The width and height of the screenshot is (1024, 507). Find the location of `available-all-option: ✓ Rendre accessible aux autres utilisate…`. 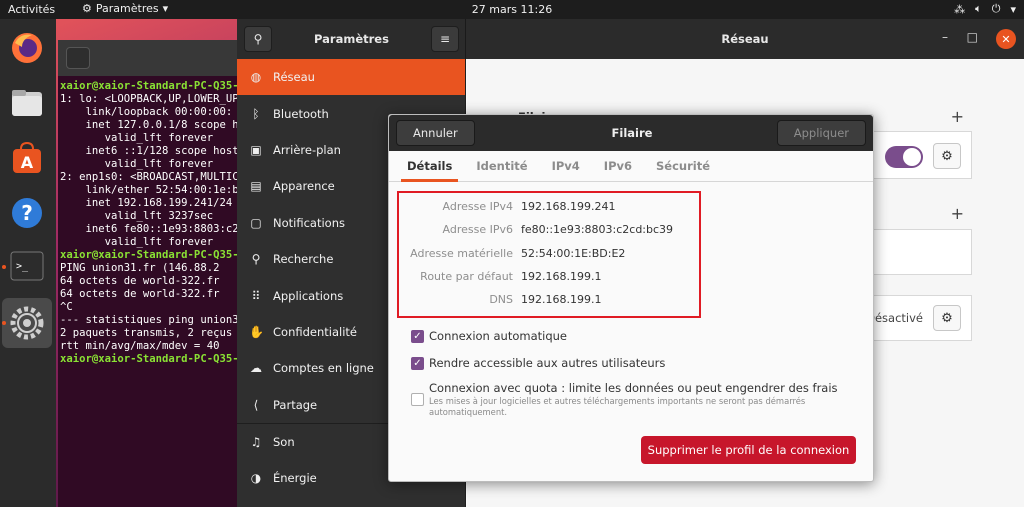

available-all-option: ✓ Rendre accessible aux autres utilisate… is located at coordinates (538, 363).